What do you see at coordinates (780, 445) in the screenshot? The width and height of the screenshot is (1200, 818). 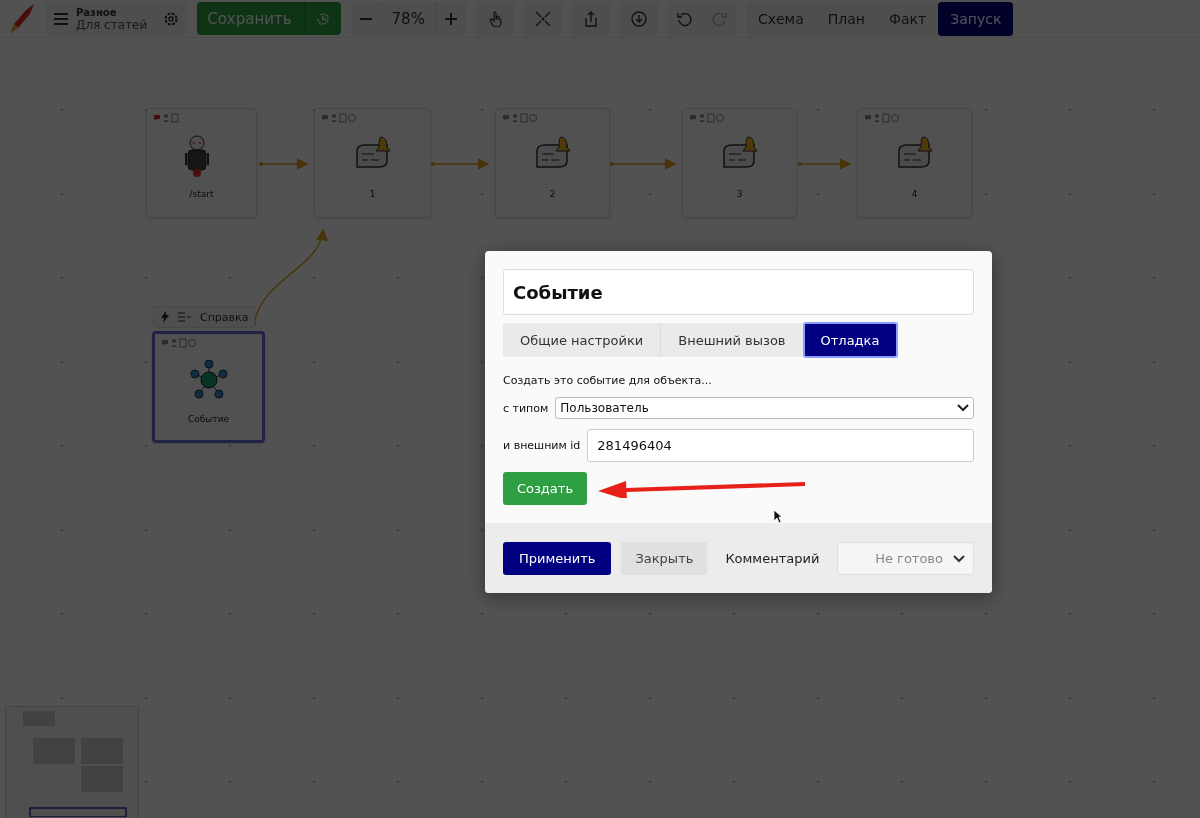 I see `id-field: 281496404` at bounding box center [780, 445].